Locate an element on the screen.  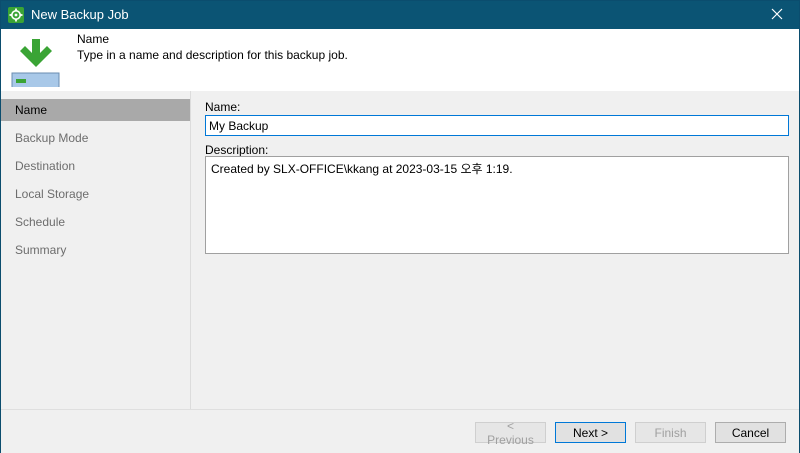
step-backup-mode: Backup Mode is located at coordinates (95, 138).